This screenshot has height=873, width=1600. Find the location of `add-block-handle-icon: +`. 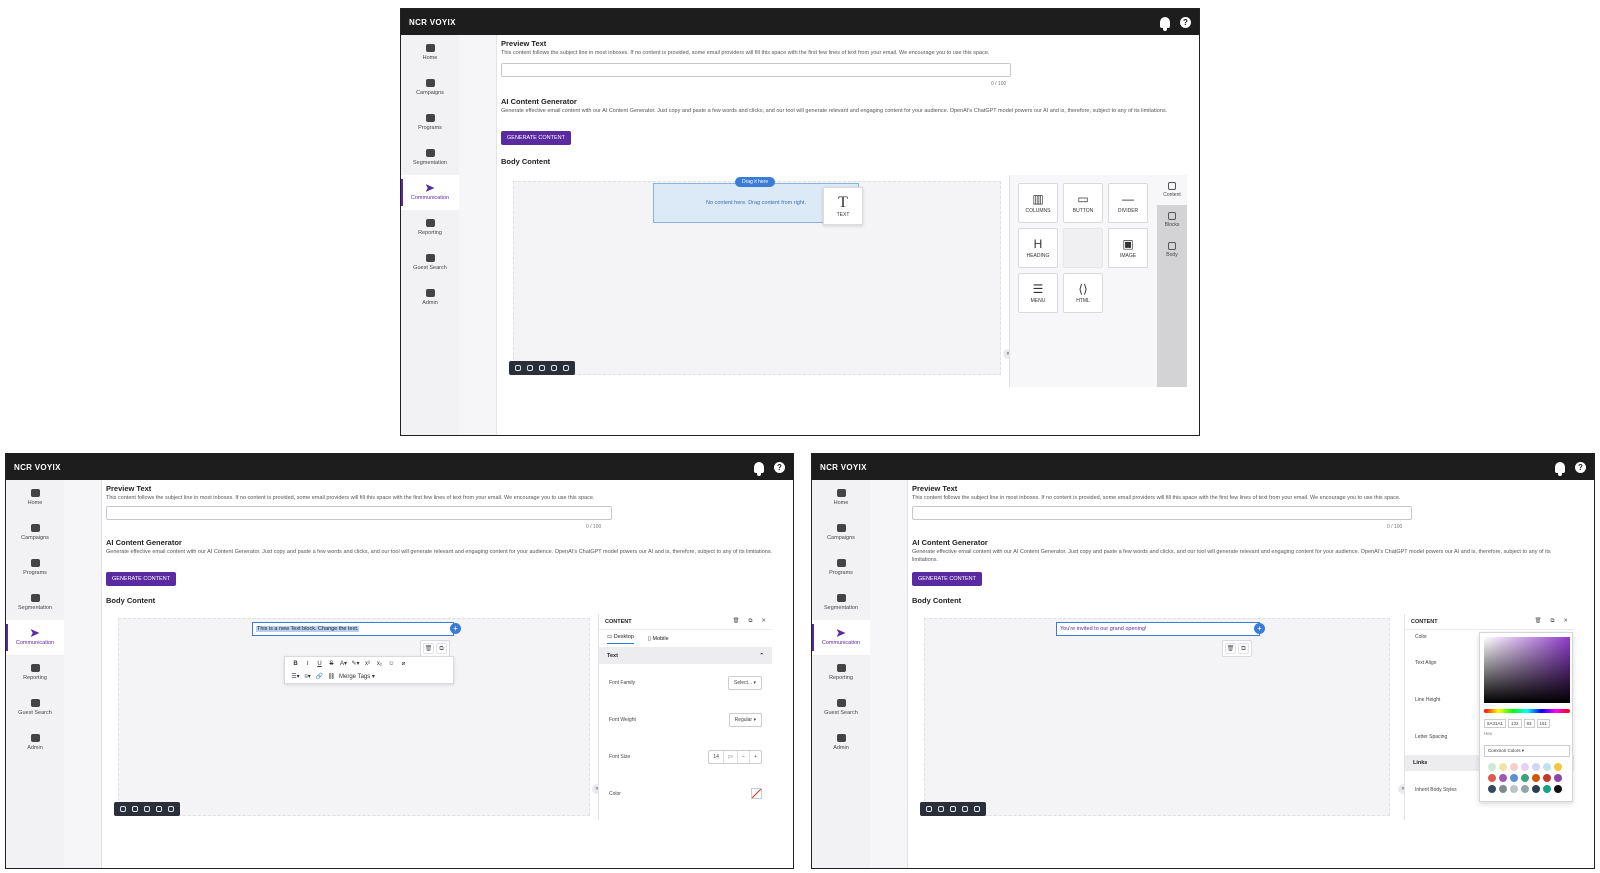

add-block-handle-icon: + is located at coordinates (1259, 628).